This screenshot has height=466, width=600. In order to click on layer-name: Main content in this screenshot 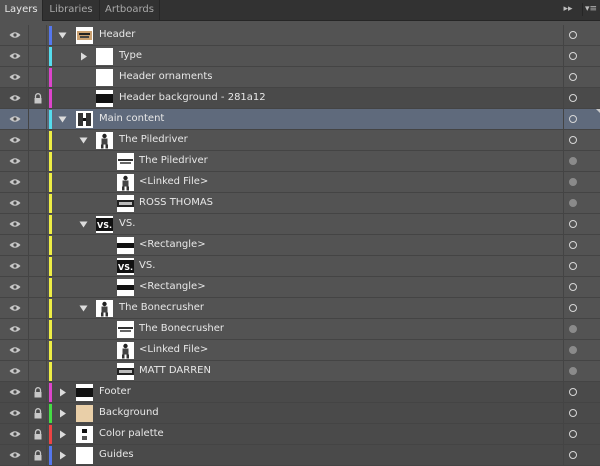, I will do `click(131, 119)`.